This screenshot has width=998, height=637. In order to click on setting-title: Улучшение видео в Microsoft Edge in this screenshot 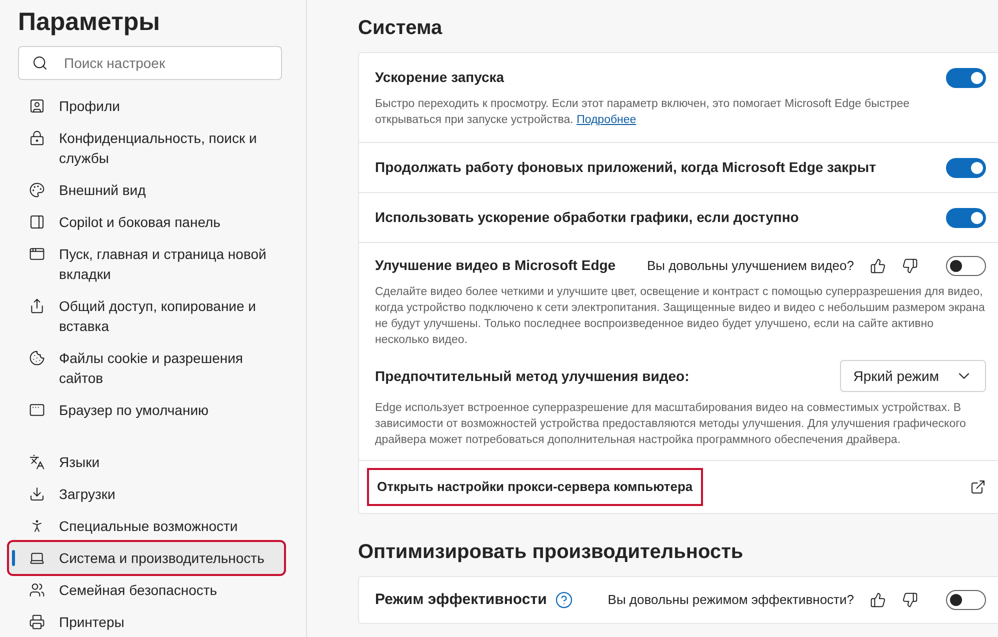, I will do `click(495, 265)`.